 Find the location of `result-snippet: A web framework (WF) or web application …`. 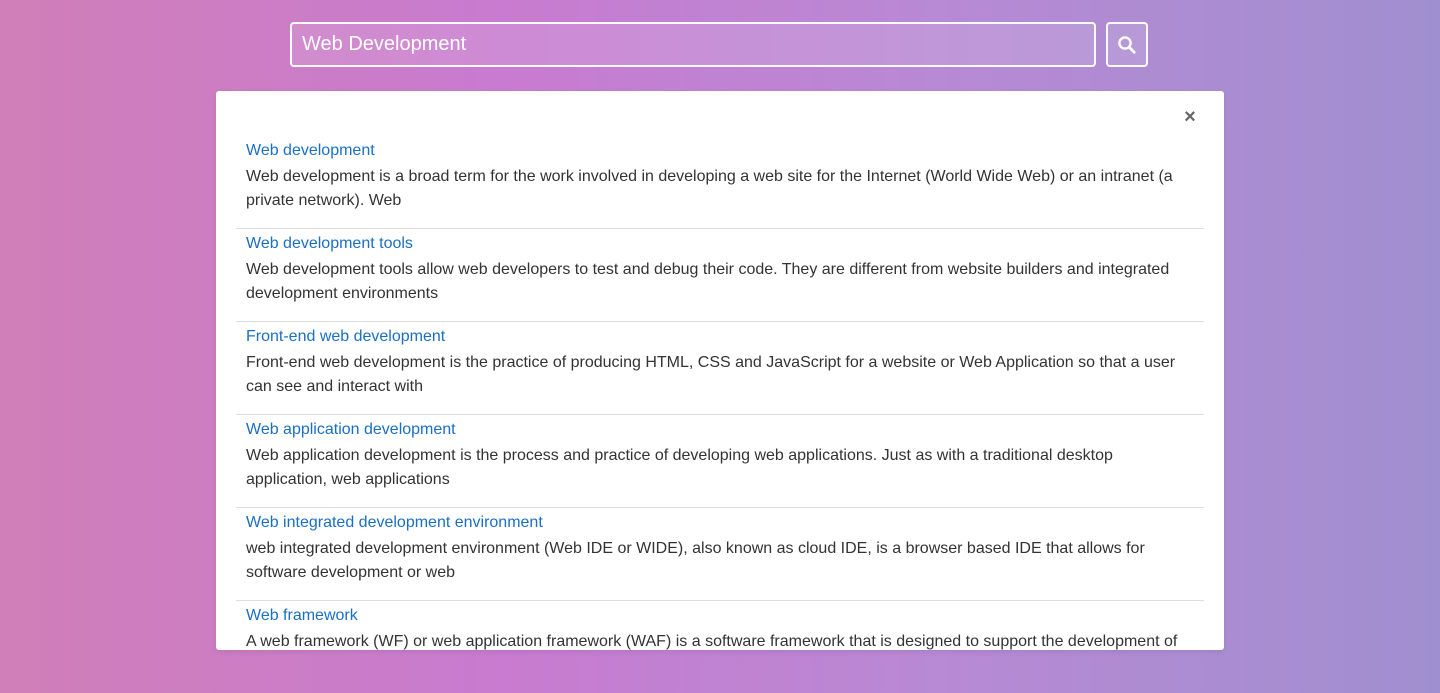

result-snippet: A web framework (WF) or web application … is located at coordinates (712, 641).